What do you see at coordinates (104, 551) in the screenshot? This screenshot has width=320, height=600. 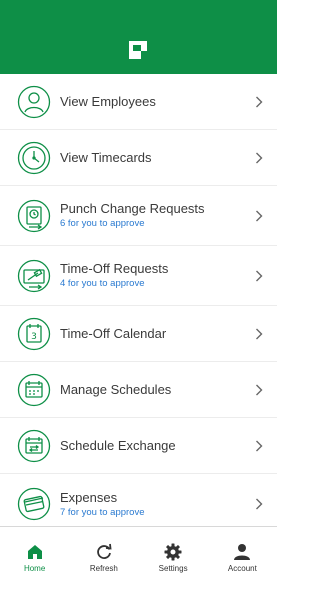 I see `refresh-icon` at bounding box center [104, 551].